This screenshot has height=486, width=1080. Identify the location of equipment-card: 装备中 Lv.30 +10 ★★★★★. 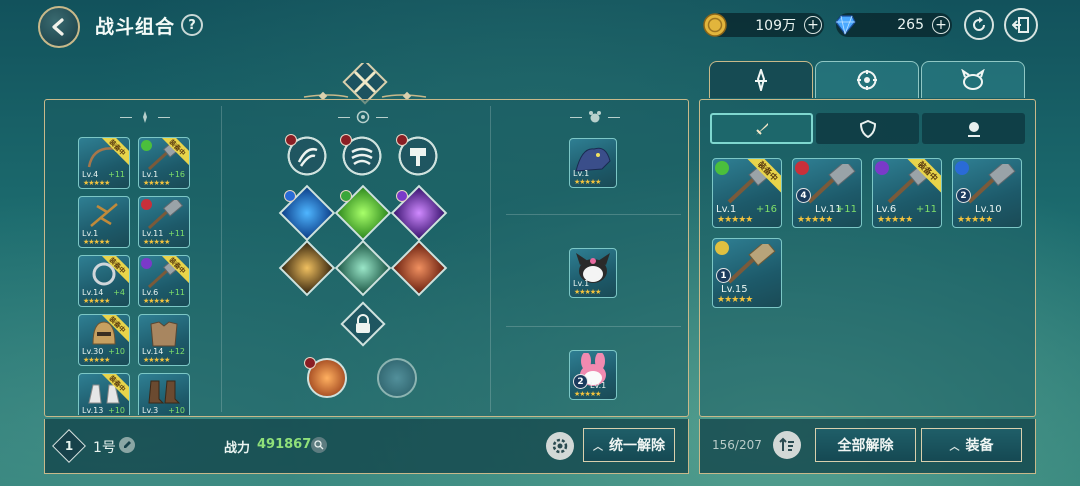
(104, 340).